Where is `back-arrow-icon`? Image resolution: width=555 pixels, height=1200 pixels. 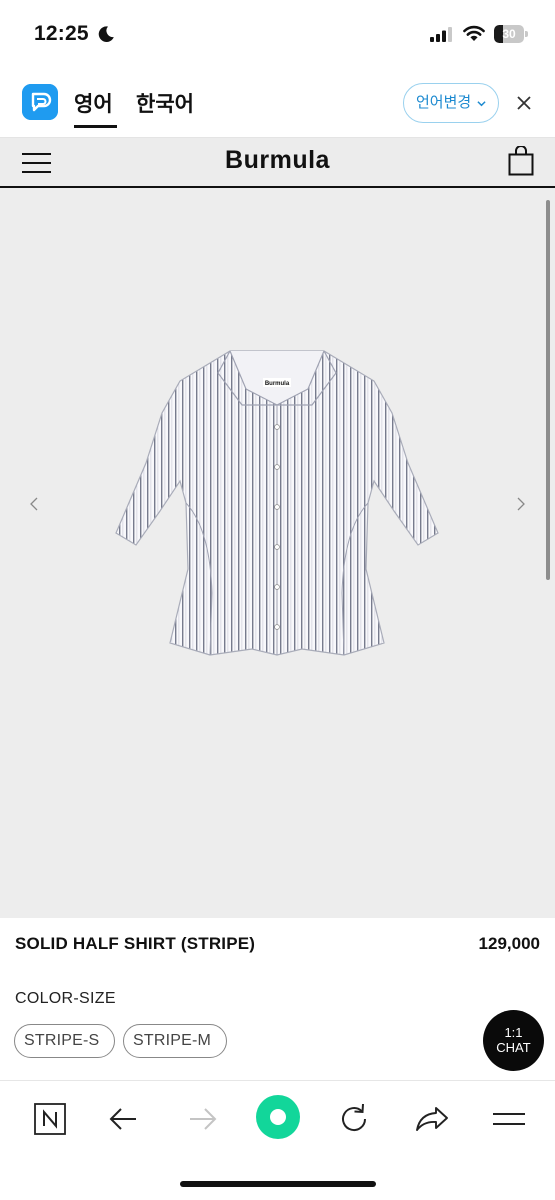 back-arrow-icon is located at coordinates (124, 1119).